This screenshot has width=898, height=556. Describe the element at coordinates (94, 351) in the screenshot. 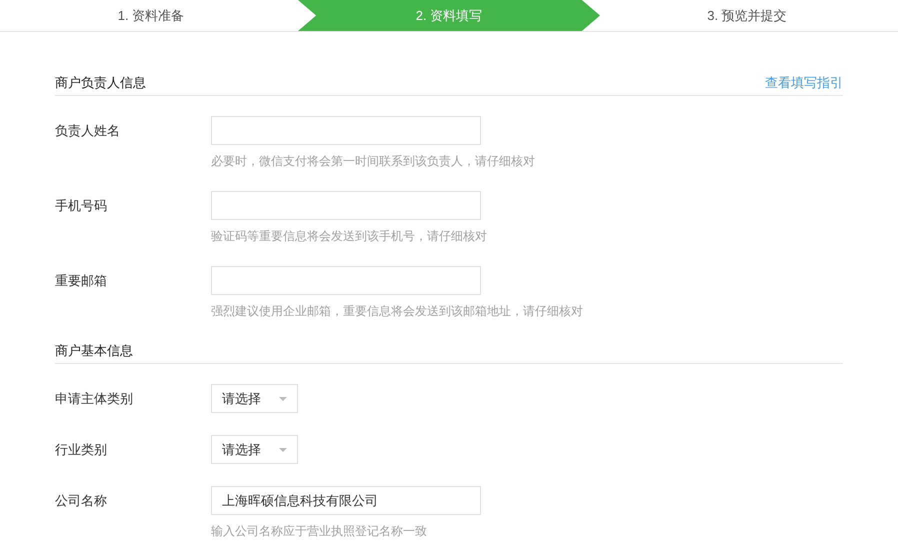

I see `section-title: 商户基本信息` at that location.